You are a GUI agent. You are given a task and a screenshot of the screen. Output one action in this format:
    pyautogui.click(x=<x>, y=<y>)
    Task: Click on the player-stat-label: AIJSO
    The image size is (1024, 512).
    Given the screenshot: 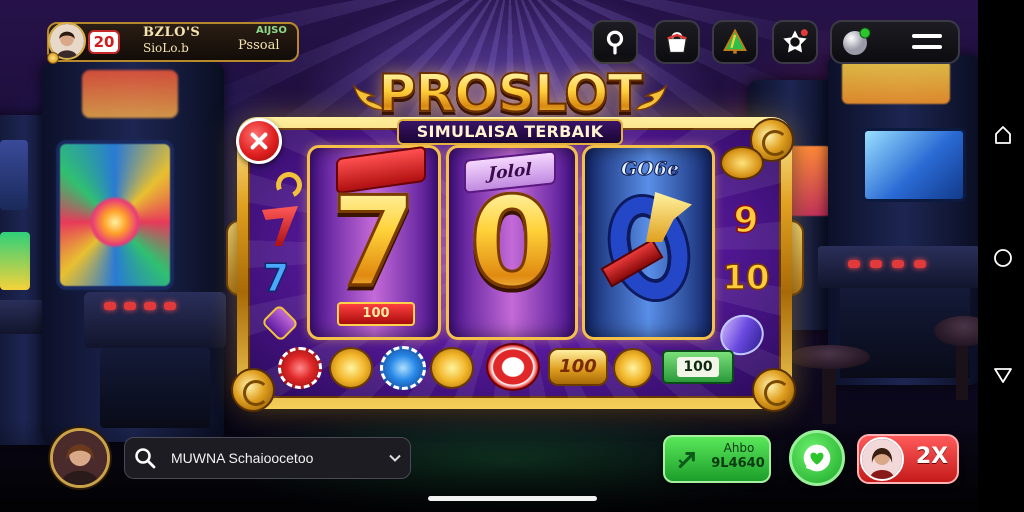 What is the action you would take?
    pyautogui.click(x=271, y=30)
    